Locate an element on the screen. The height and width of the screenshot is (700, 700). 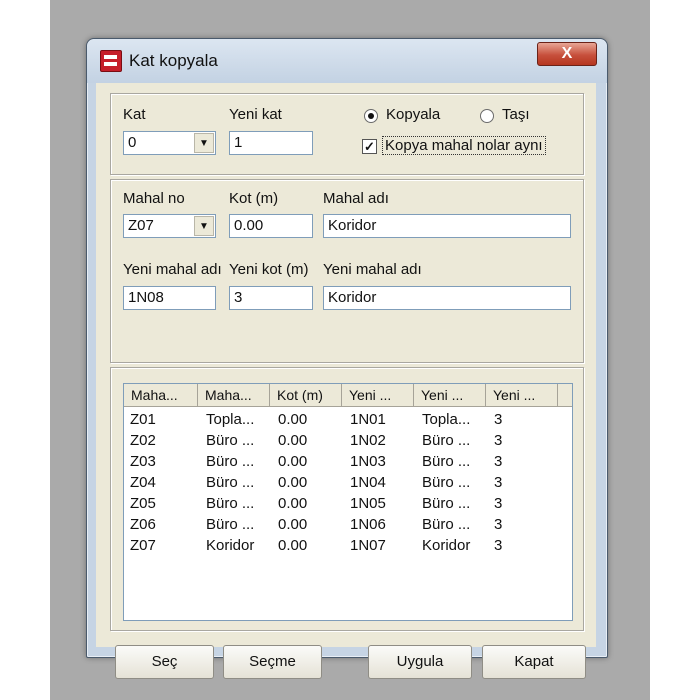
table-cell: Z01 is located at coordinates (143, 419).